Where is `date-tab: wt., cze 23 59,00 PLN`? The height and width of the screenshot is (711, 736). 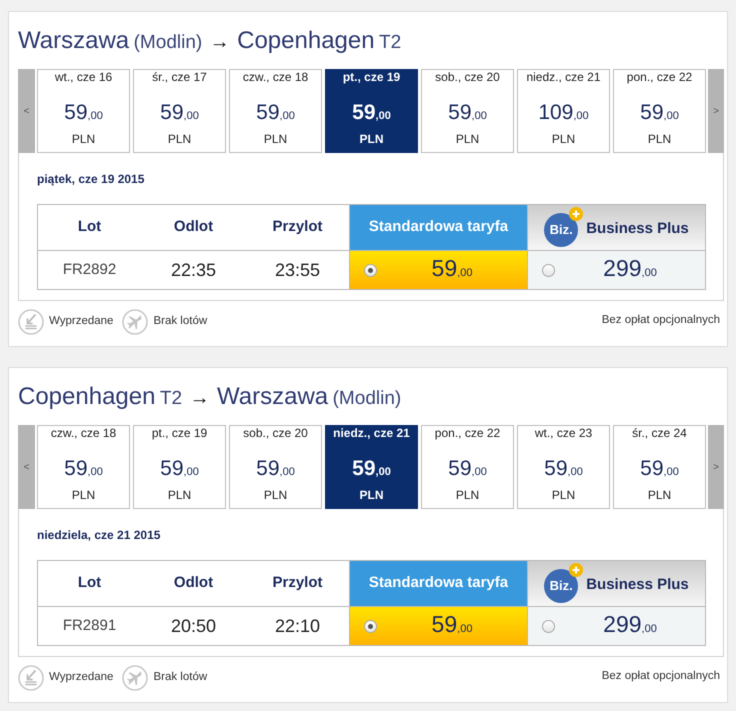 date-tab: wt., cze 23 59,00 PLN is located at coordinates (563, 467).